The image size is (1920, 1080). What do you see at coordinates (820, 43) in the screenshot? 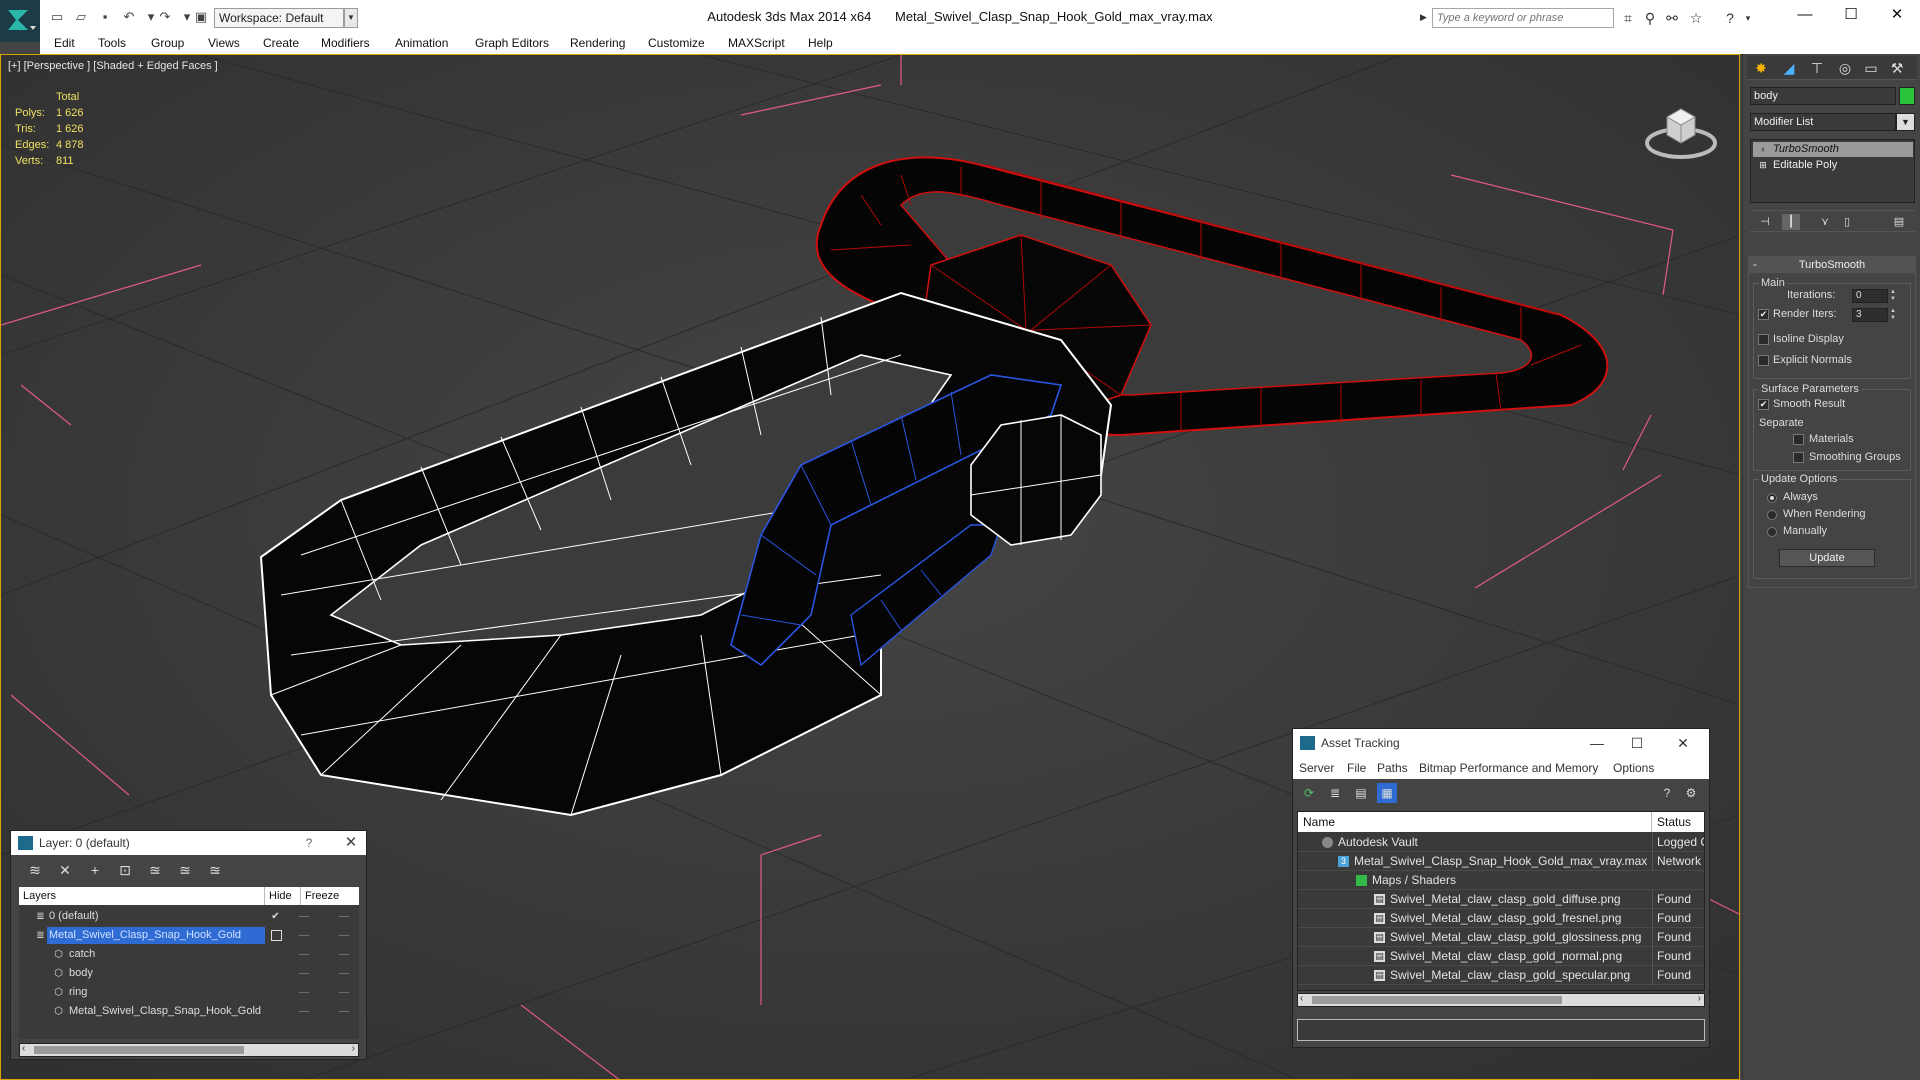
I see `menu-help: Help` at bounding box center [820, 43].